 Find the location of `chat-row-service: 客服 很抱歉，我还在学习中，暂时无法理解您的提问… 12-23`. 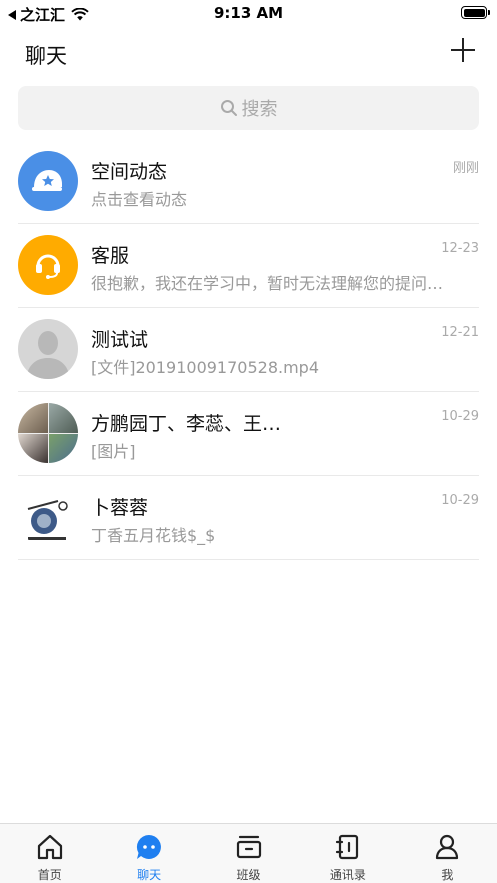

chat-row-service: 客服 很抱歉，我还在学习中，暂时无法理解您的提问… 12-23 is located at coordinates (248, 266).